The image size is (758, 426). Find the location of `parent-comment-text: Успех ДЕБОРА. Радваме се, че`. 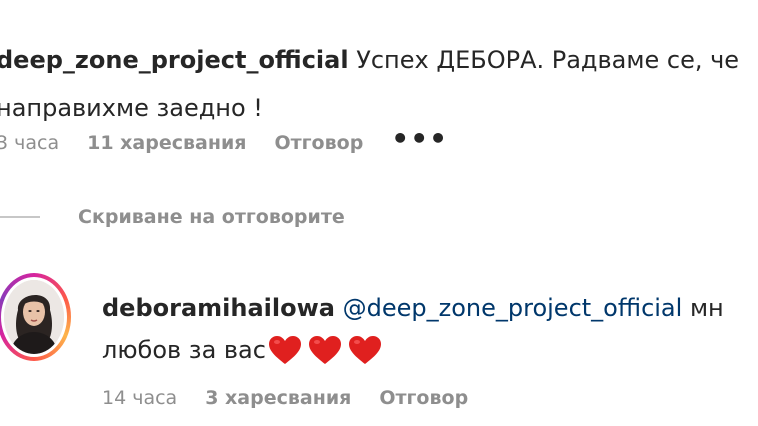

parent-comment-text: Успех ДЕБОРА. Радваме се, че is located at coordinates (548, 60).